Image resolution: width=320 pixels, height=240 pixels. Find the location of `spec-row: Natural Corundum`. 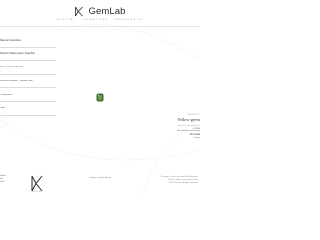

spec-row: Natural Corundum is located at coordinates (28, 41).